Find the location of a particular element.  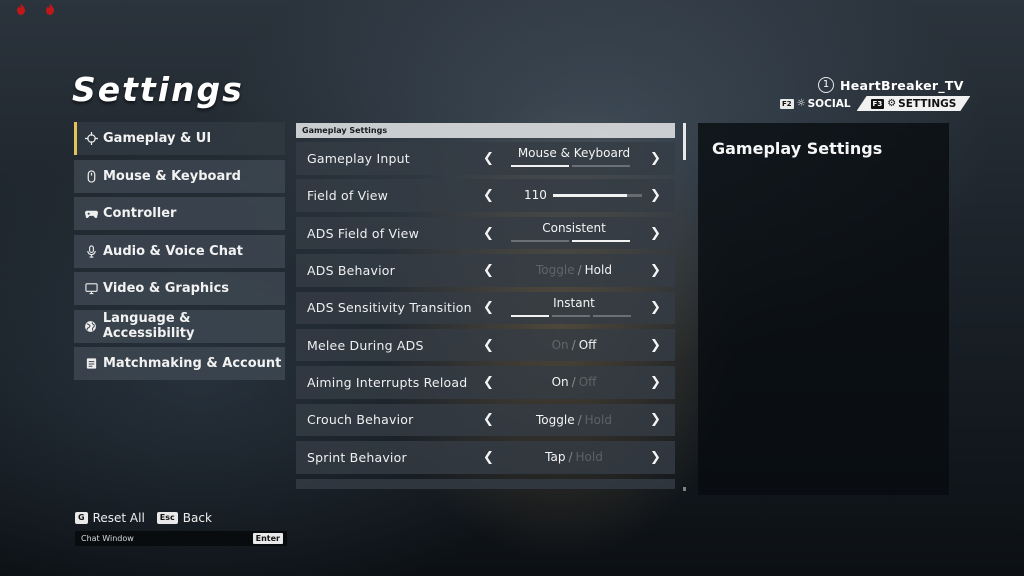

tab-social: F2 ☼ SOCIAL is located at coordinates (815, 104).